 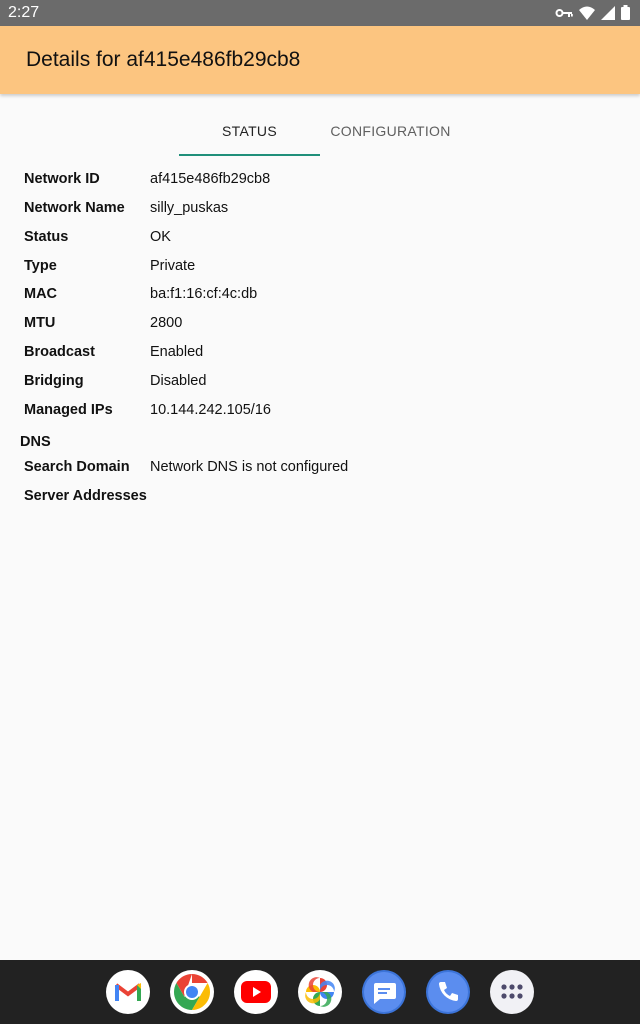 What do you see at coordinates (390, 131) in the screenshot?
I see `tab-configuration: CONFIGURATION` at bounding box center [390, 131].